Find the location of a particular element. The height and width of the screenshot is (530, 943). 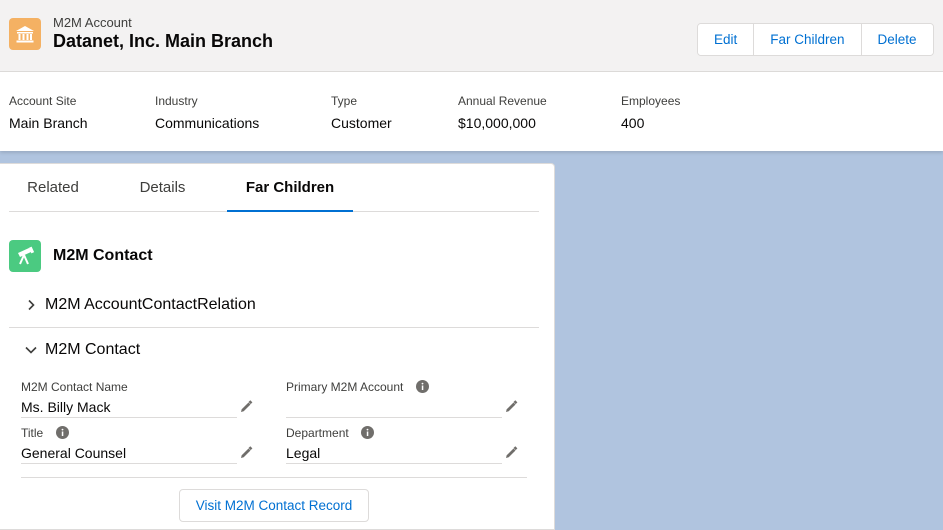

highlight-industry: Industry Communications is located at coordinates (207, 112).